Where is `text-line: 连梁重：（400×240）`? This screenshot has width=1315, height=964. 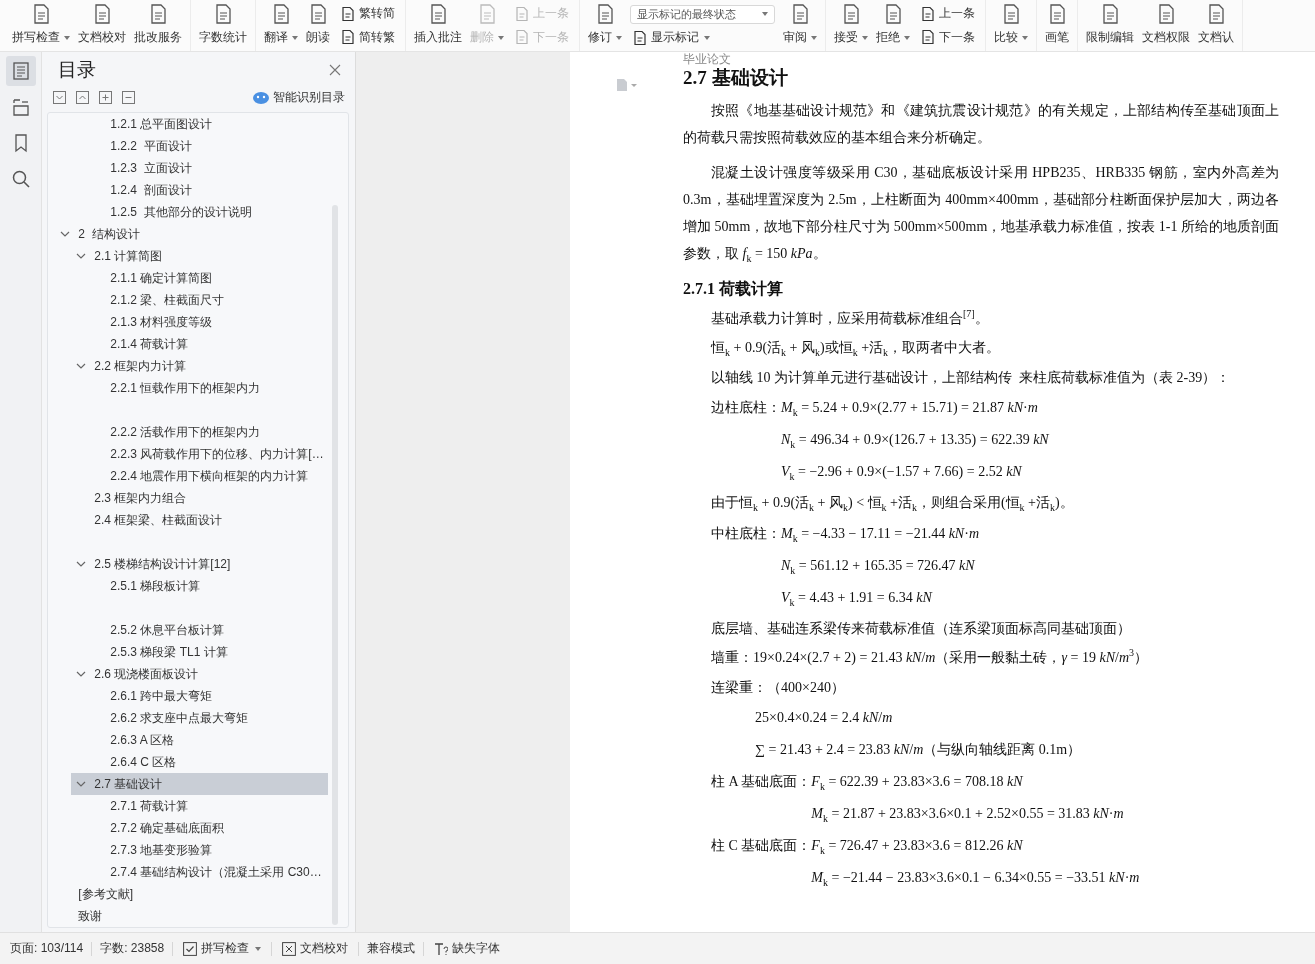
text-line: 连梁重：（400×240） is located at coordinates (778, 687).